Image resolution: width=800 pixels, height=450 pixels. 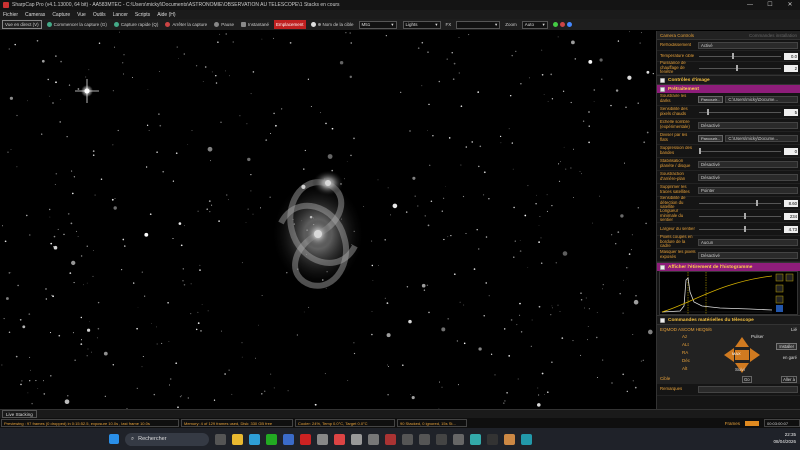 I want to click on tab-live-stacking: Live Stacking, so click(x=19, y=414).